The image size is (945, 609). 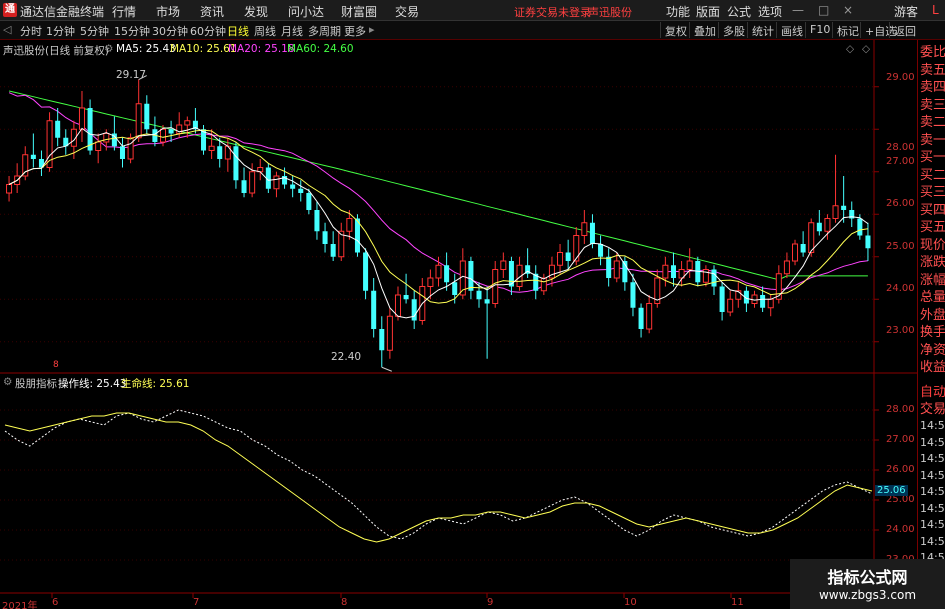 What do you see at coordinates (770, 11) in the screenshot?
I see `menu-options: 选项` at bounding box center [770, 11].